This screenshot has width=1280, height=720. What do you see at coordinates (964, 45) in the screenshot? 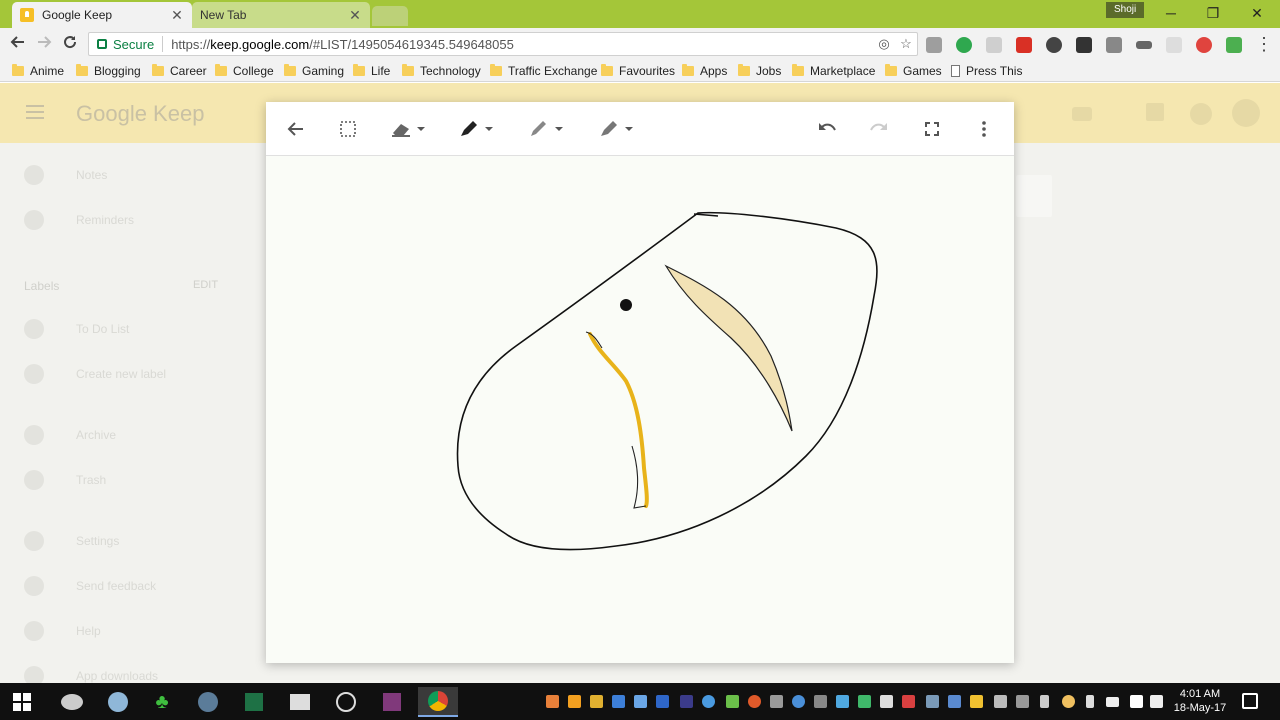
I see `extension-green-icon` at bounding box center [964, 45].